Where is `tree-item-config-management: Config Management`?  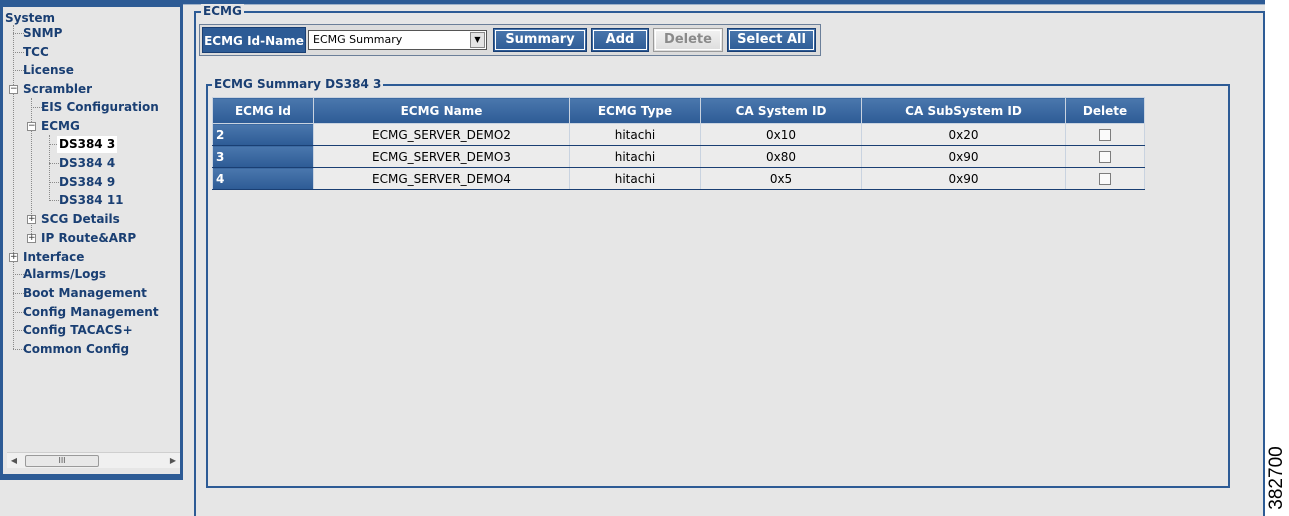 tree-item-config-management: Config Management is located at coordinates (91, 312).